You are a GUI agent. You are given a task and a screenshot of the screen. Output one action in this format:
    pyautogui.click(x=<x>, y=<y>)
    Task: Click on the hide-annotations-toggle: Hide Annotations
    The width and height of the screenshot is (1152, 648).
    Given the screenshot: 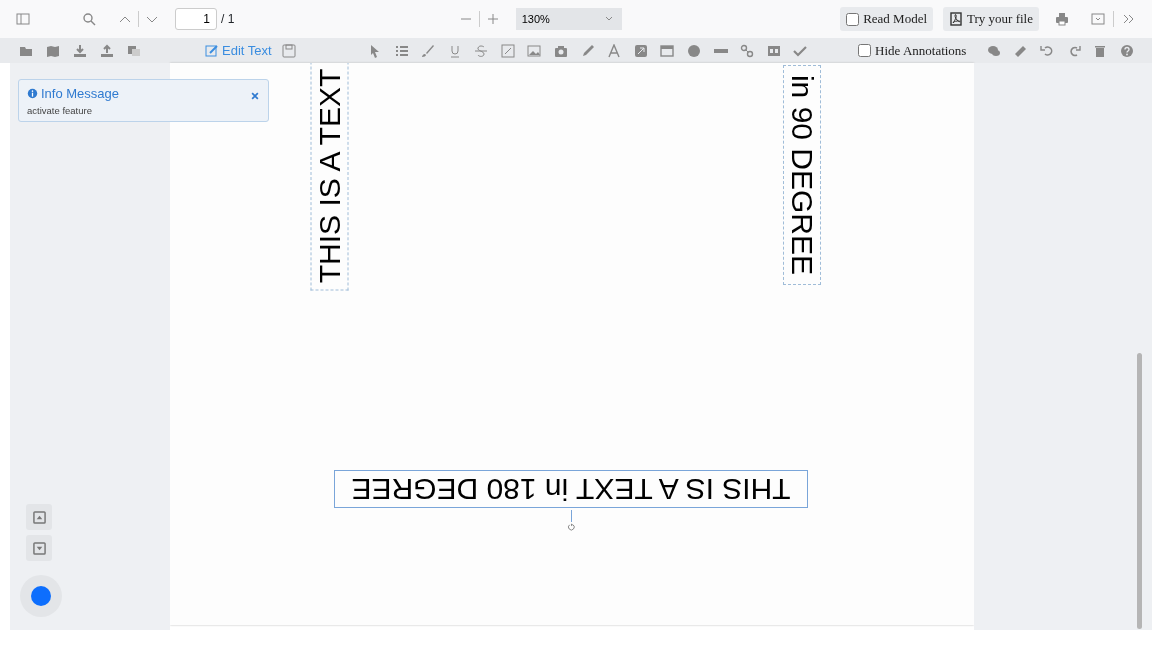 What is the action you would take?
    pyautogui.click(x=912, y=50)
    